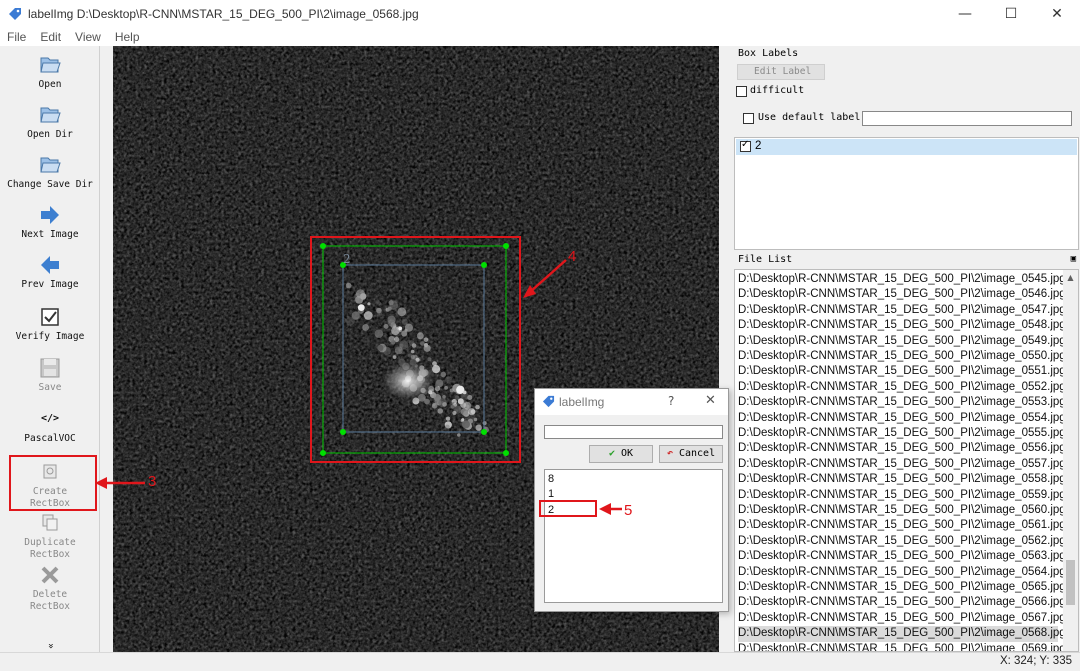 This screenshot has height=671, width=1080. Describe the element at coordinates (965, 14) in the screenshot. I see `minimize-button: —` at that location.